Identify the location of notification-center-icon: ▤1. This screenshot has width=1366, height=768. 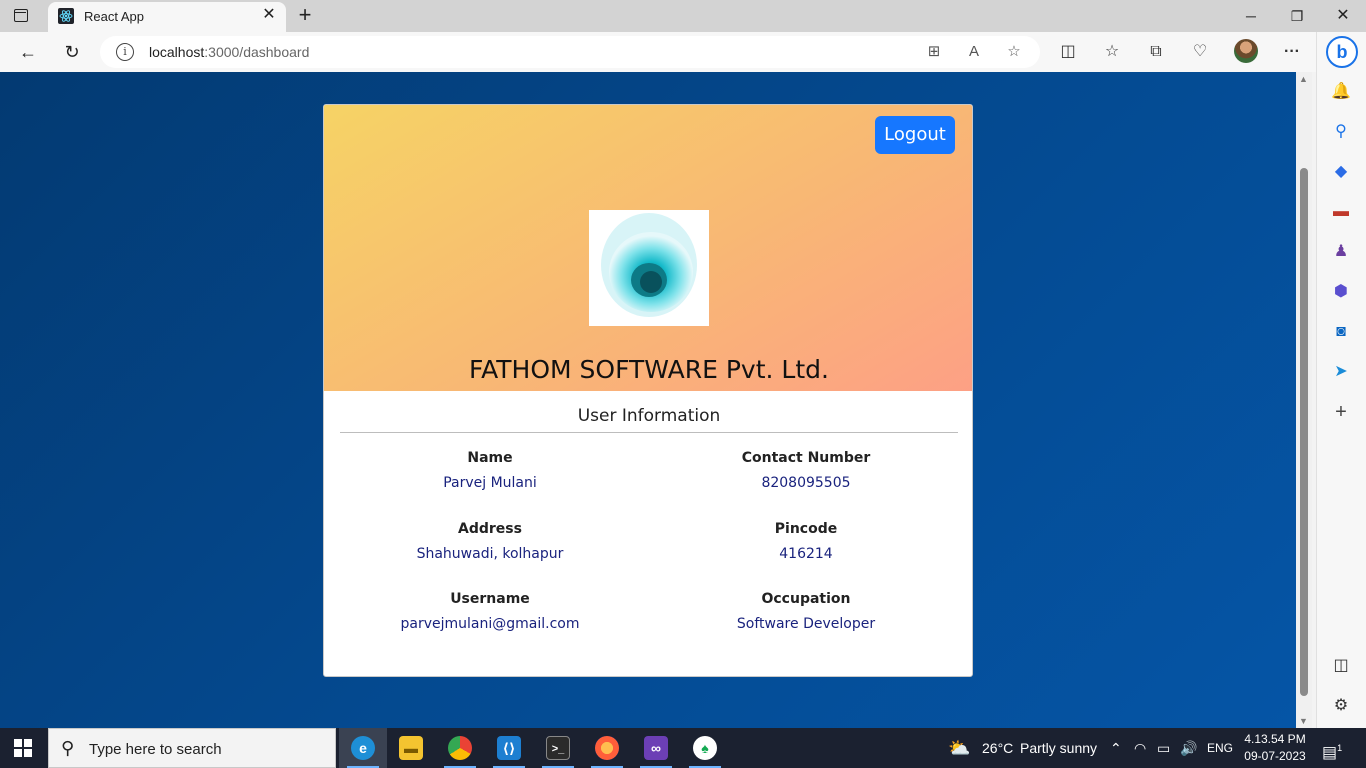
(1332, 748).